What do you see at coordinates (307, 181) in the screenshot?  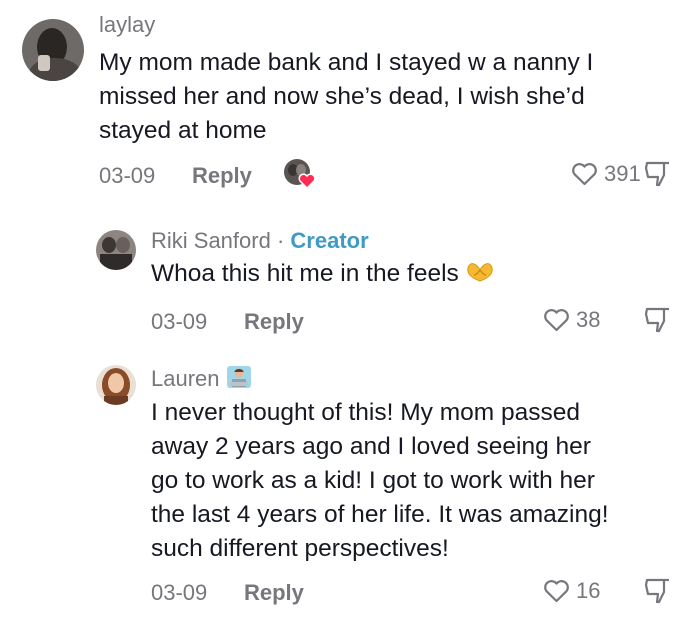 I see `heart-icon` at bounding box center [307, 181].